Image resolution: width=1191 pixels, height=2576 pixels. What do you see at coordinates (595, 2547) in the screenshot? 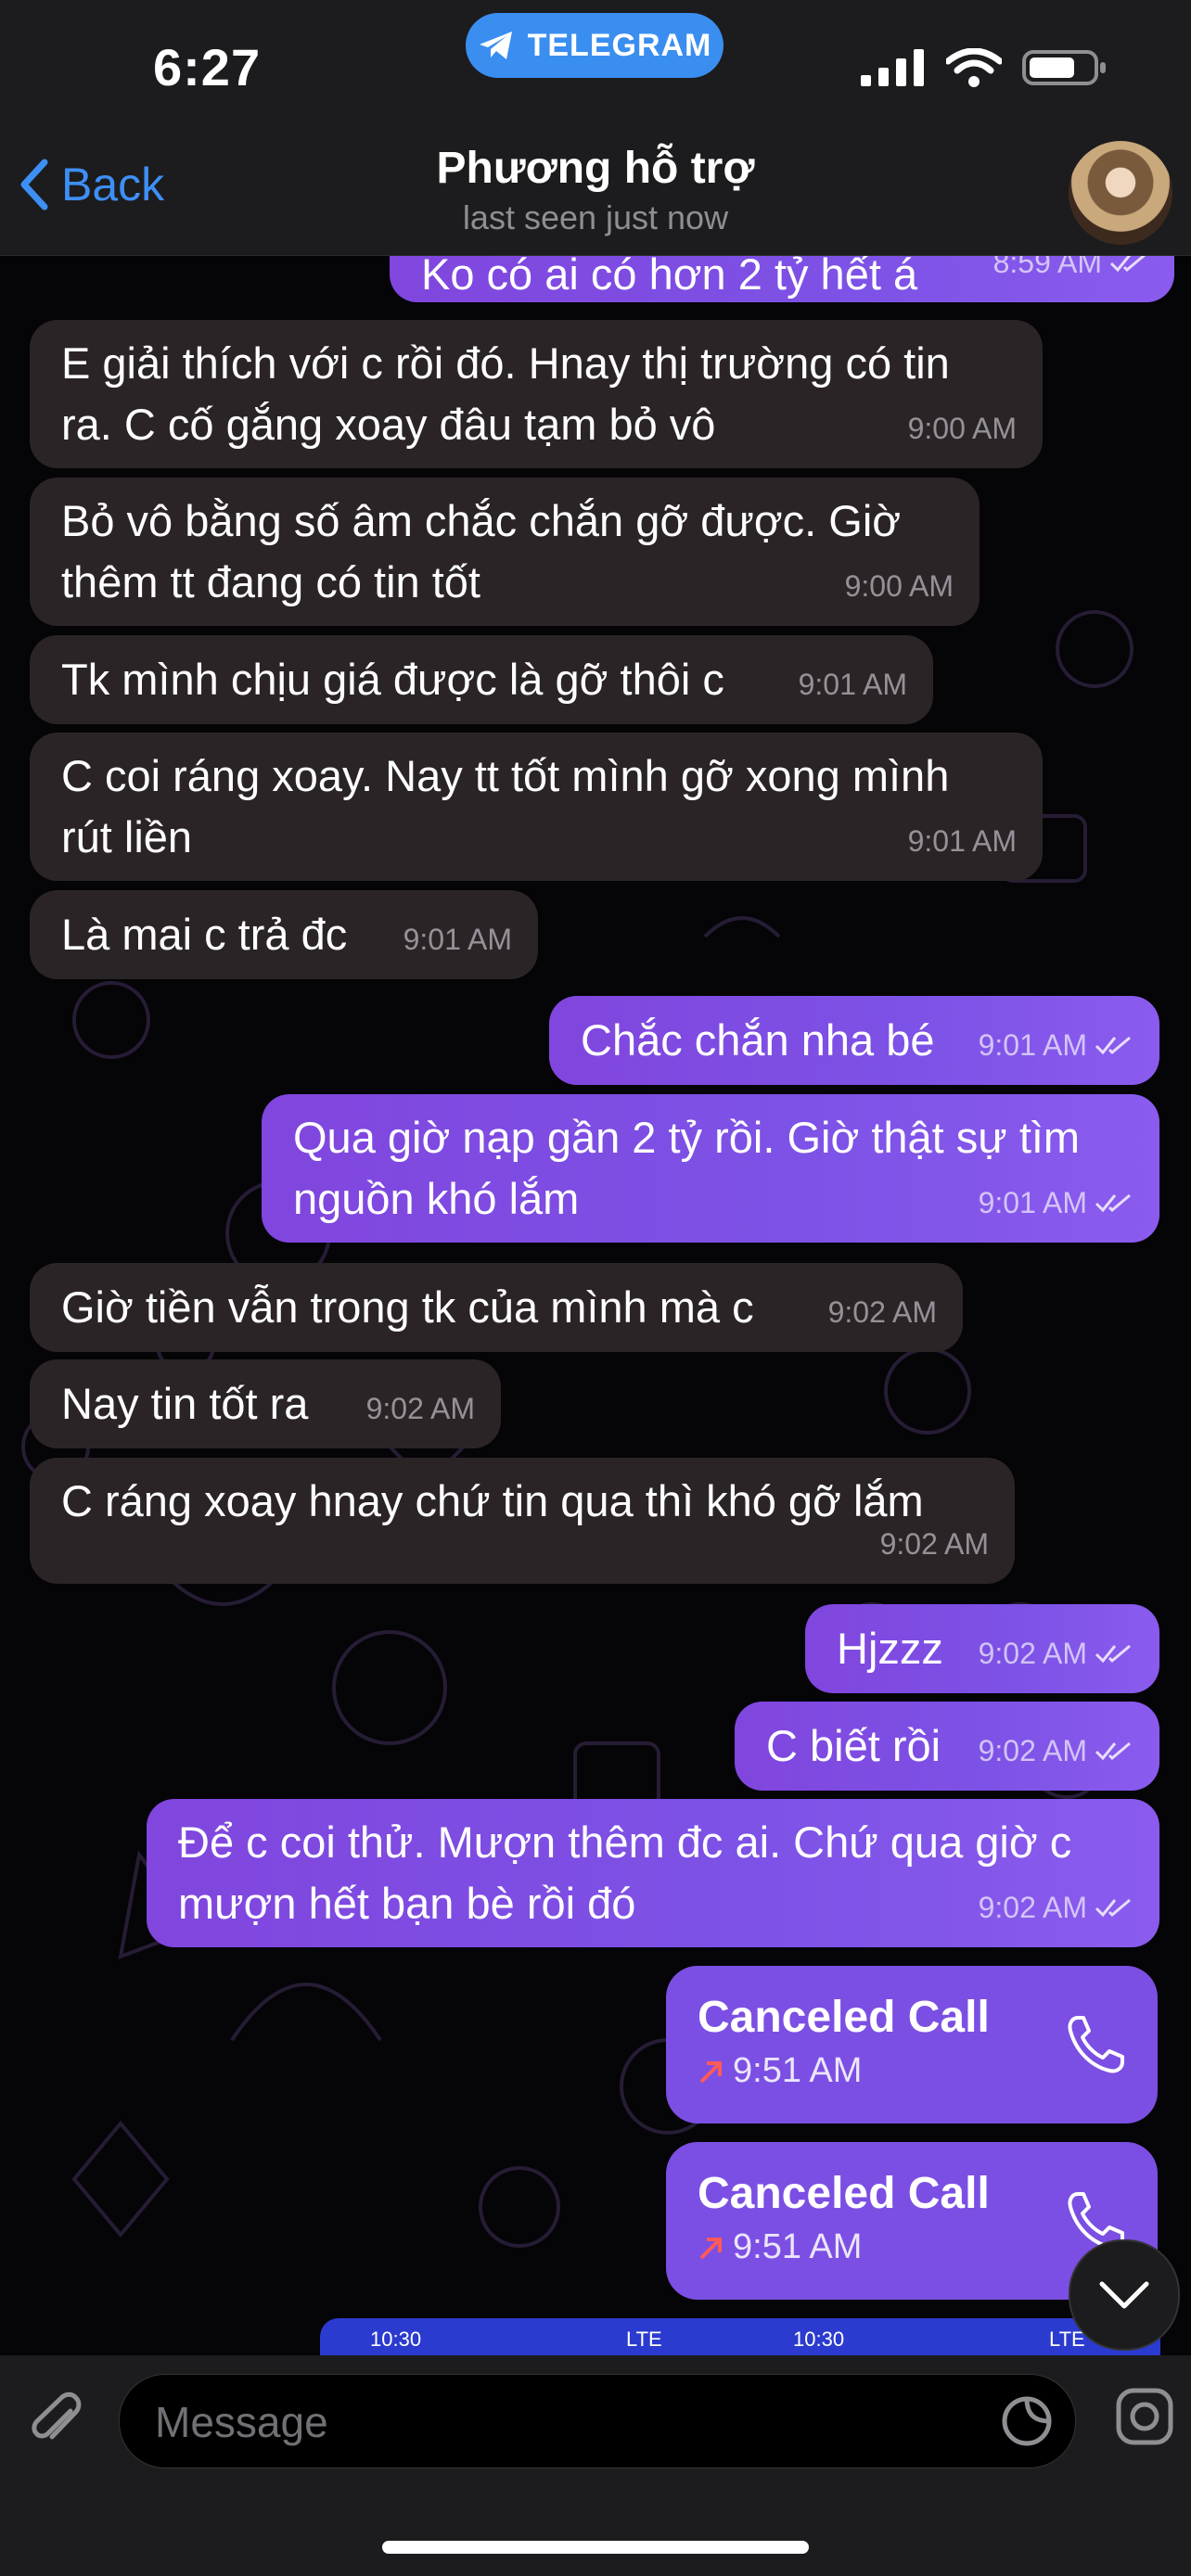
I see `home-indicator` at bounding box center [595, 2547].